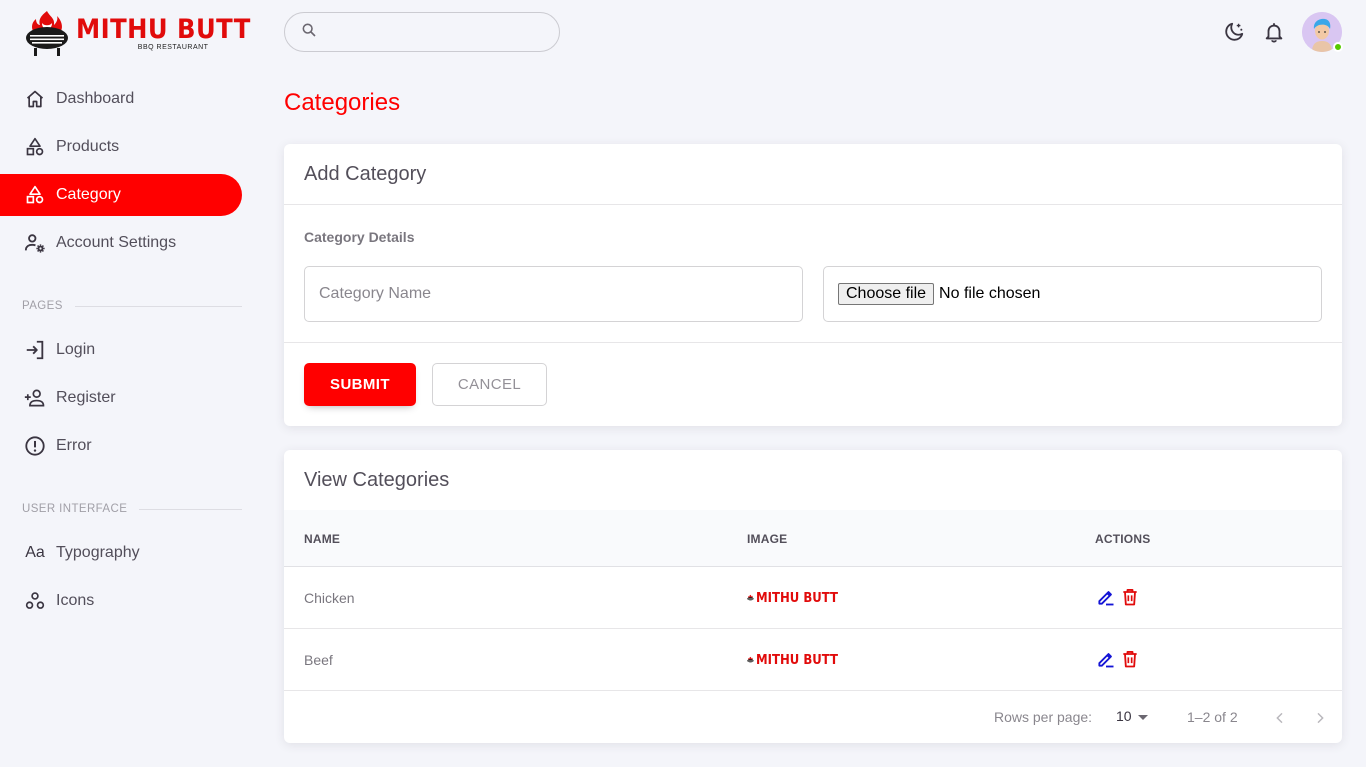 Image resolution: width=1366 pixels, height=767 pixels. I want to click on sidebar-item-label: Error, so click(74, 445).